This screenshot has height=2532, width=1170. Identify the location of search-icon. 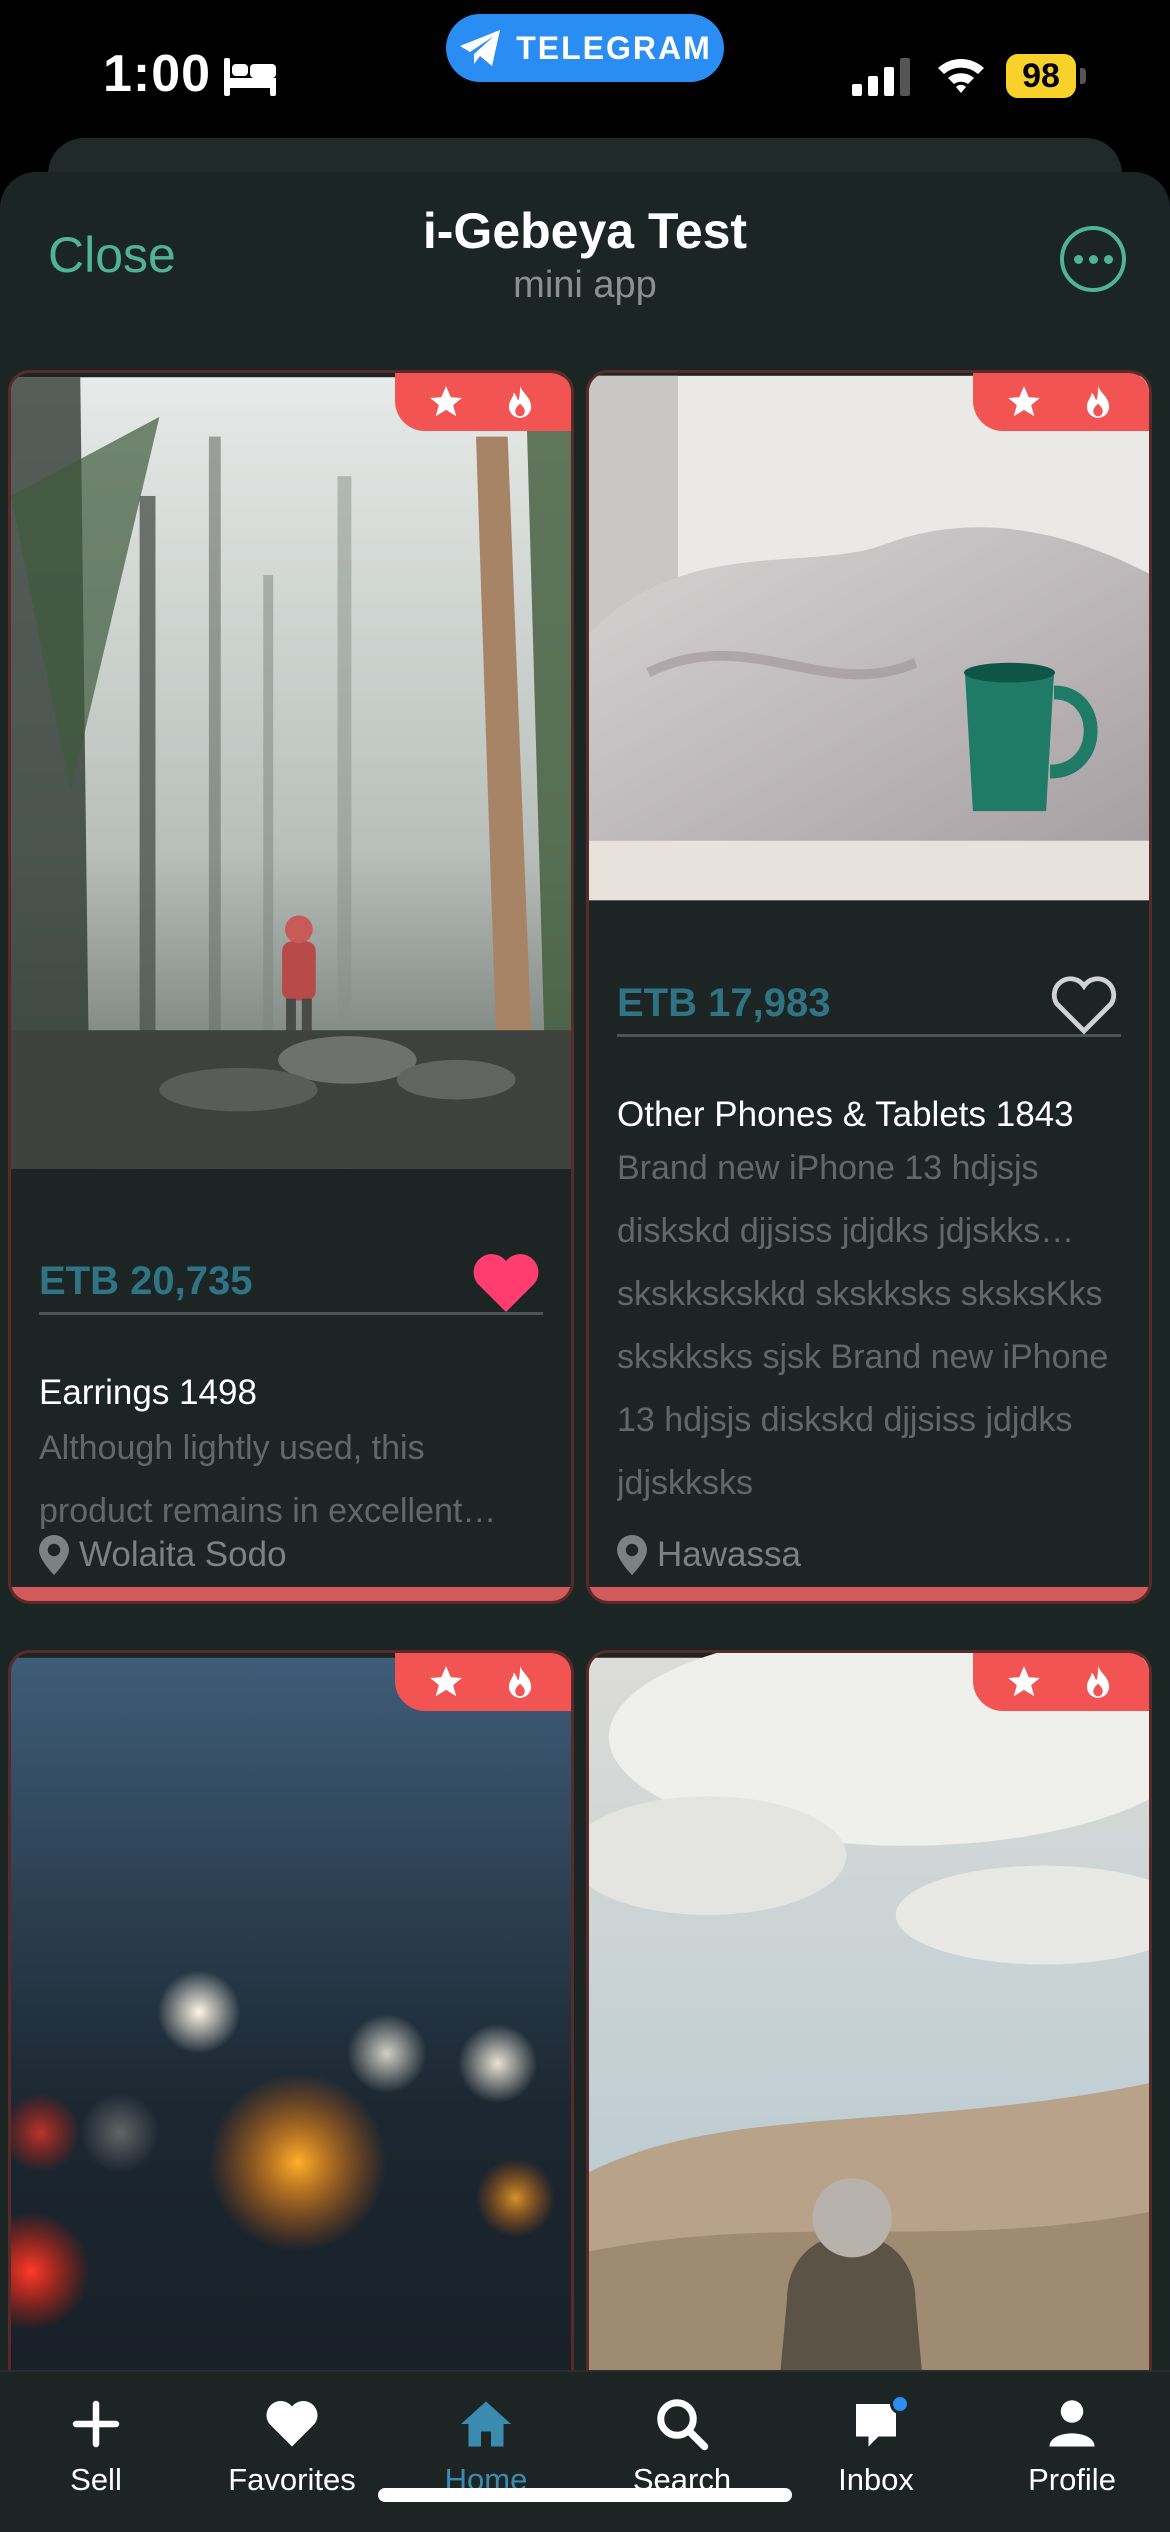
(683, 2425).